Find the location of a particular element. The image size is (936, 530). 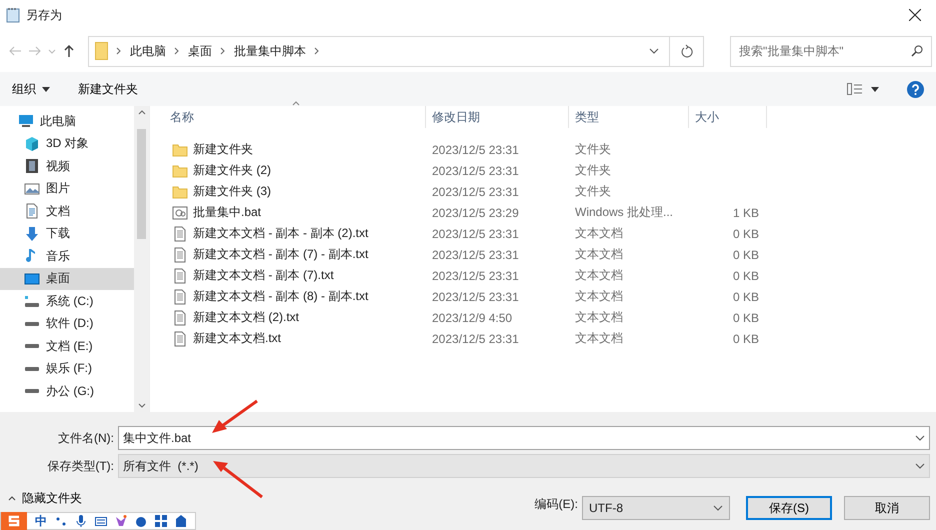

file-size: 1 KB is located at coordinates (746, 213).